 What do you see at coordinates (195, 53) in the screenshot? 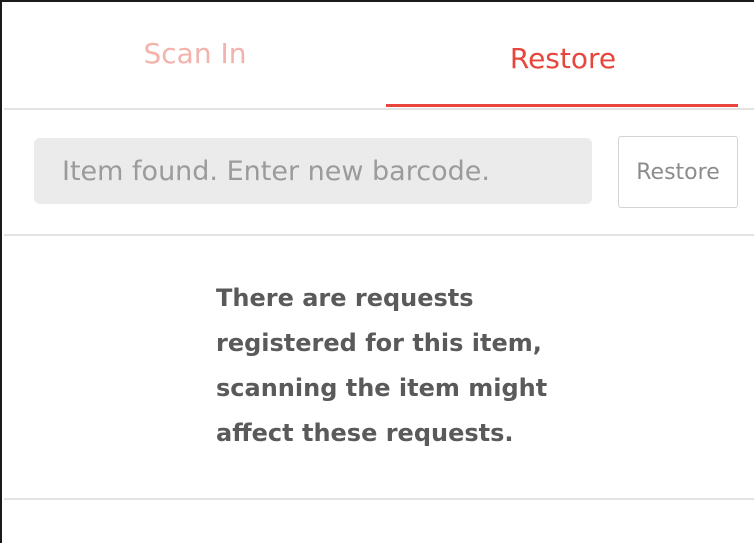
I see `tab-scan-in-label: Scan In` at bounding box center [195, 53].